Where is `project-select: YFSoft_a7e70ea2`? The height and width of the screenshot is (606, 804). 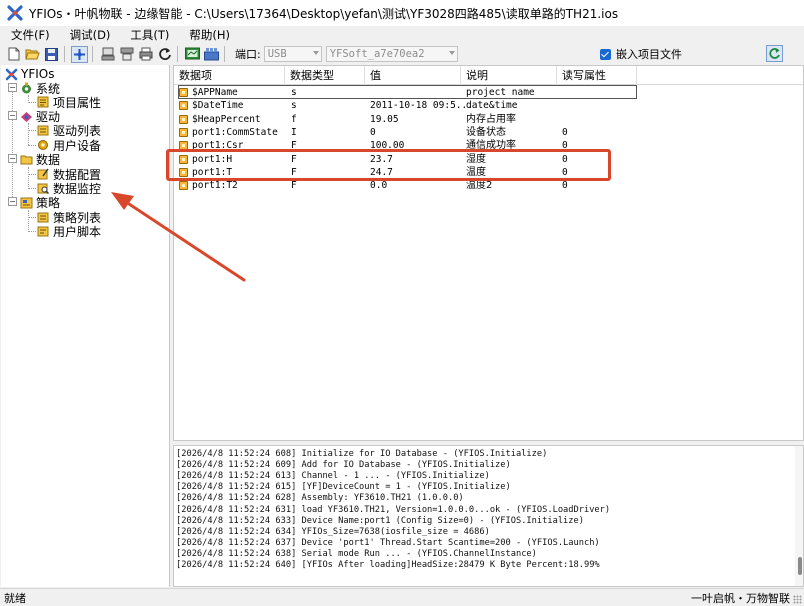
project-select: YFSoft_a7e70ea2 is located at coordinates (391, 54).